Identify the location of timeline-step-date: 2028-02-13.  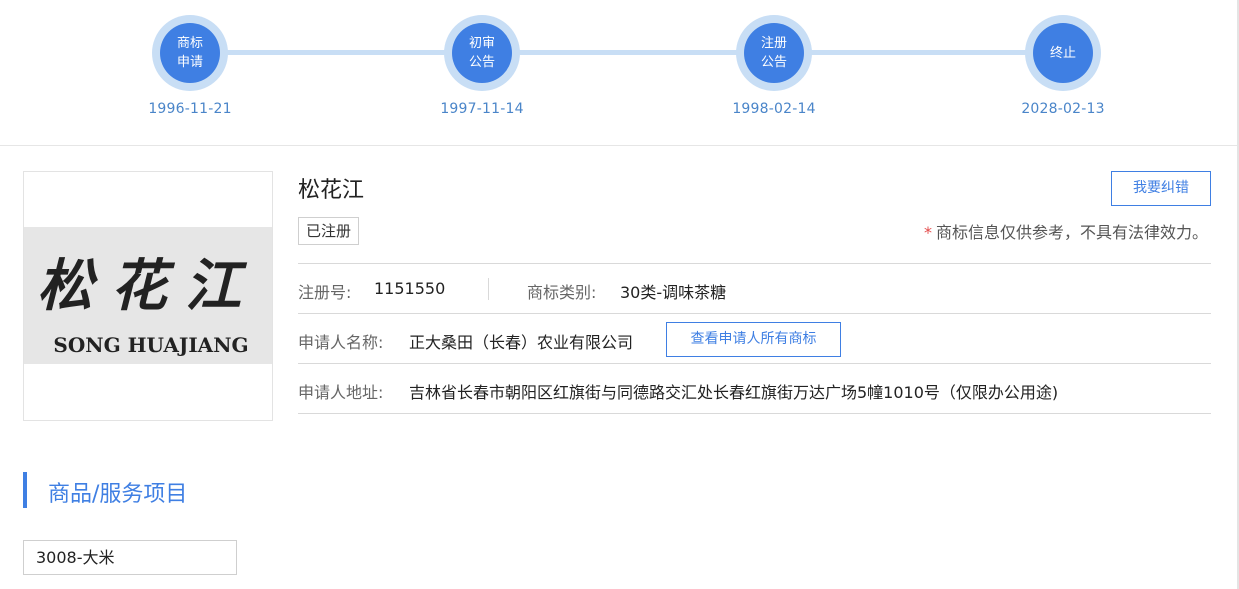
(1063, 109).